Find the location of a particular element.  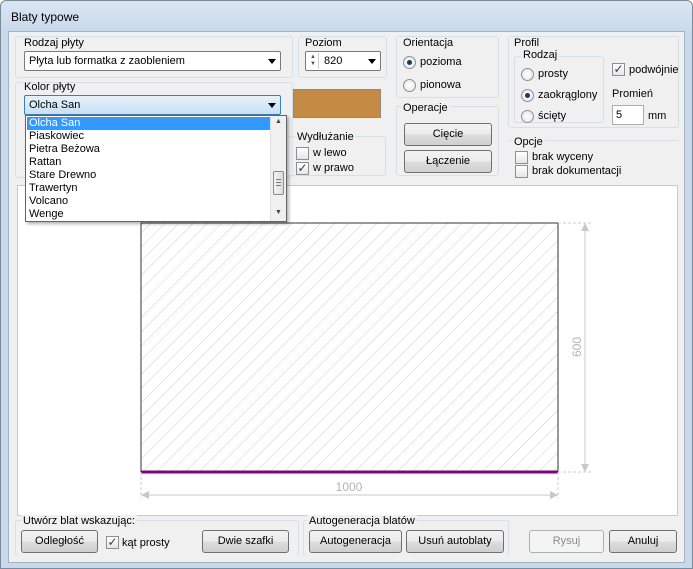

profile-chamfered-radio is located at coordinates (527, 116).